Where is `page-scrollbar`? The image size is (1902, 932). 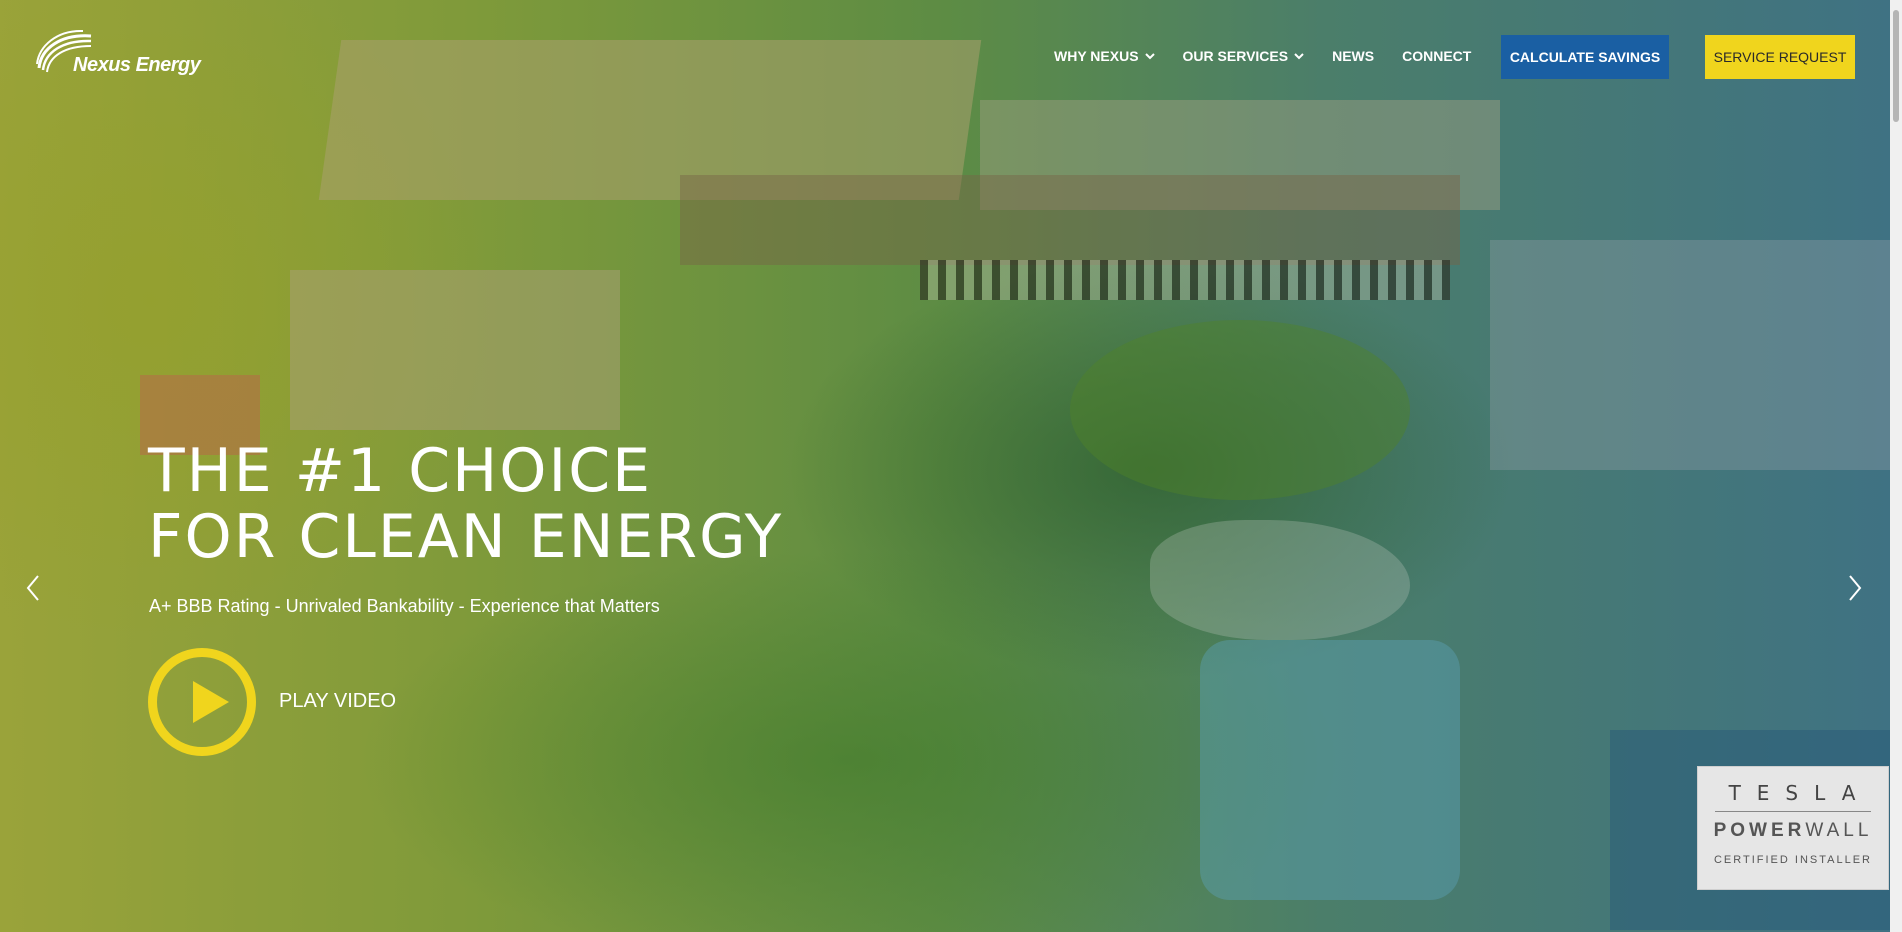
page-scrollbar is located at coordinates (1896, 466).